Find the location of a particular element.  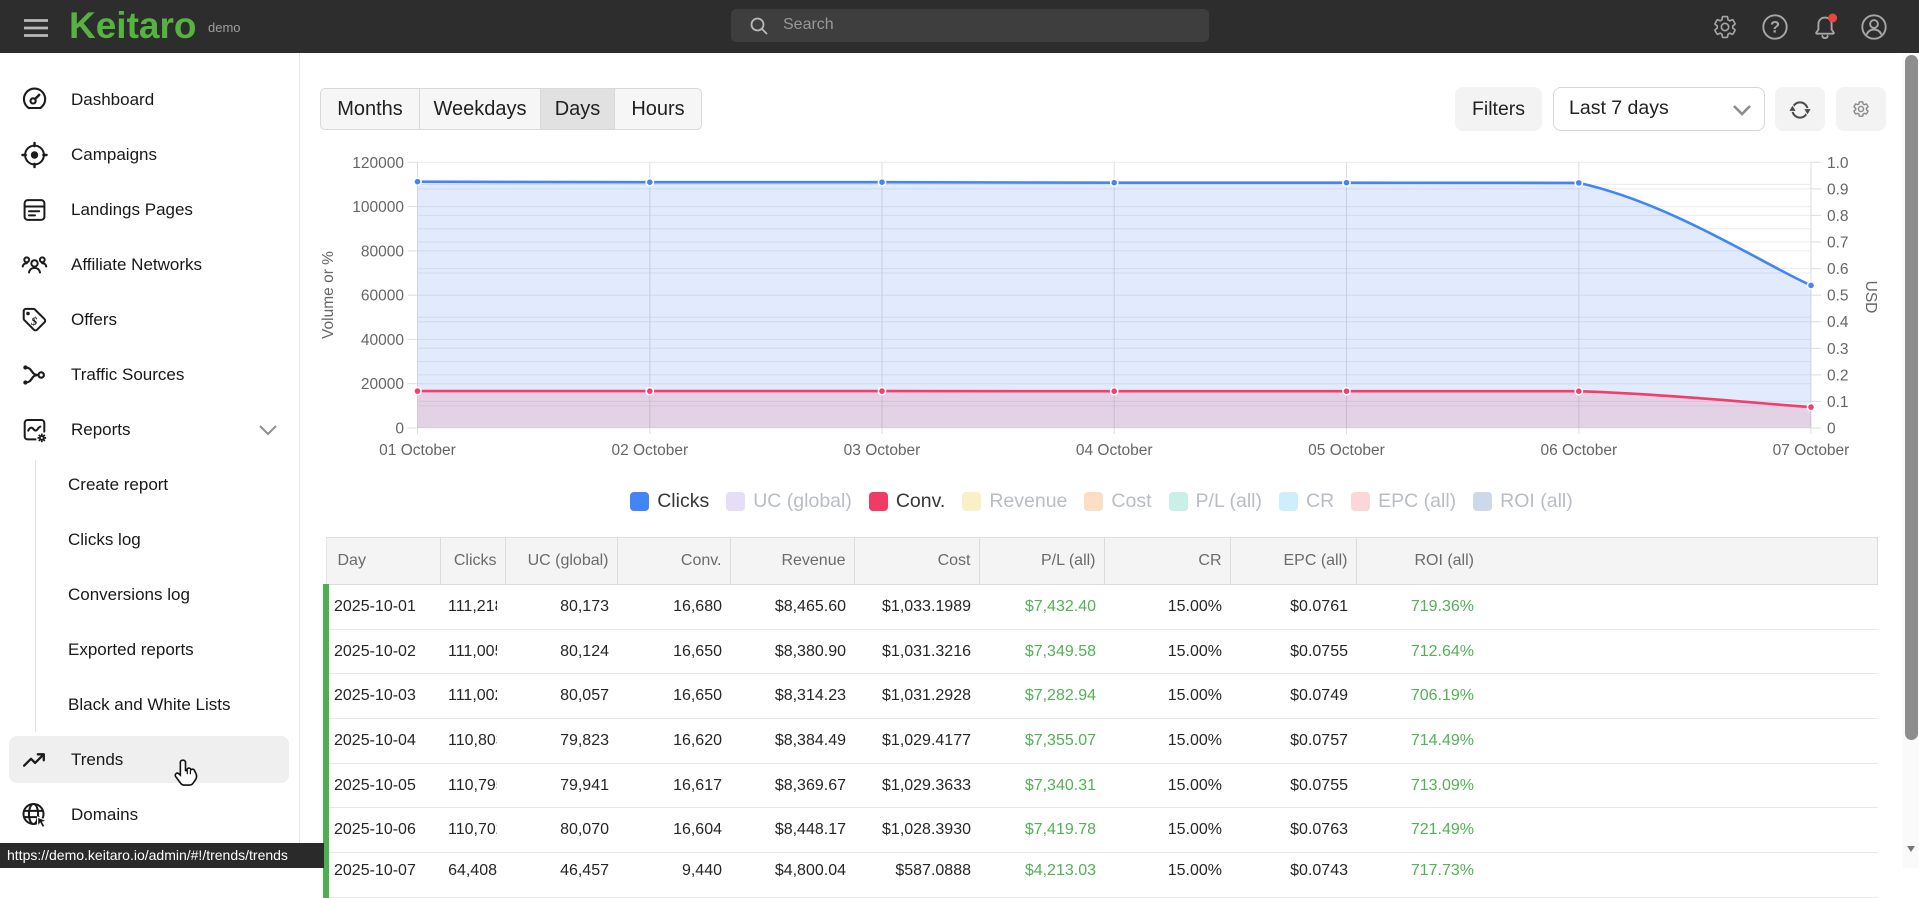

svg-text: 60000 is located at coordinates (382, 296).